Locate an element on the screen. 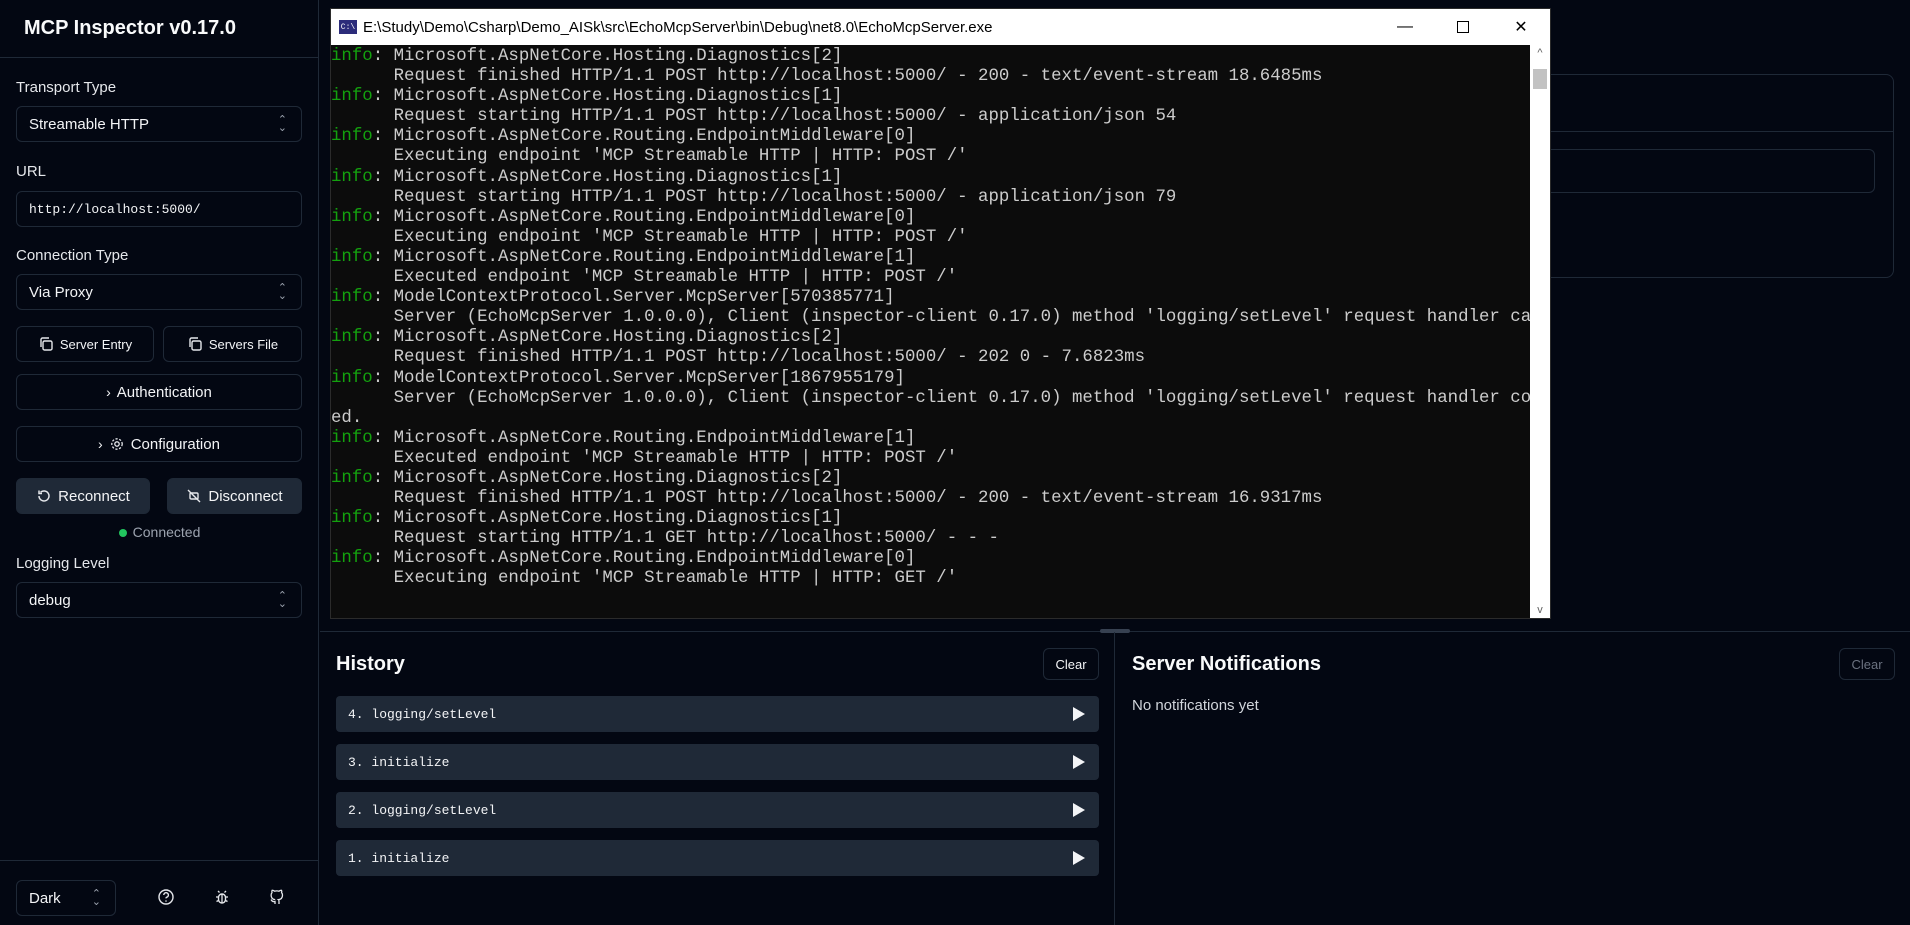 This screenshot has height=925, width=1910. status-dot-icon is located at coordinates (122, 533).